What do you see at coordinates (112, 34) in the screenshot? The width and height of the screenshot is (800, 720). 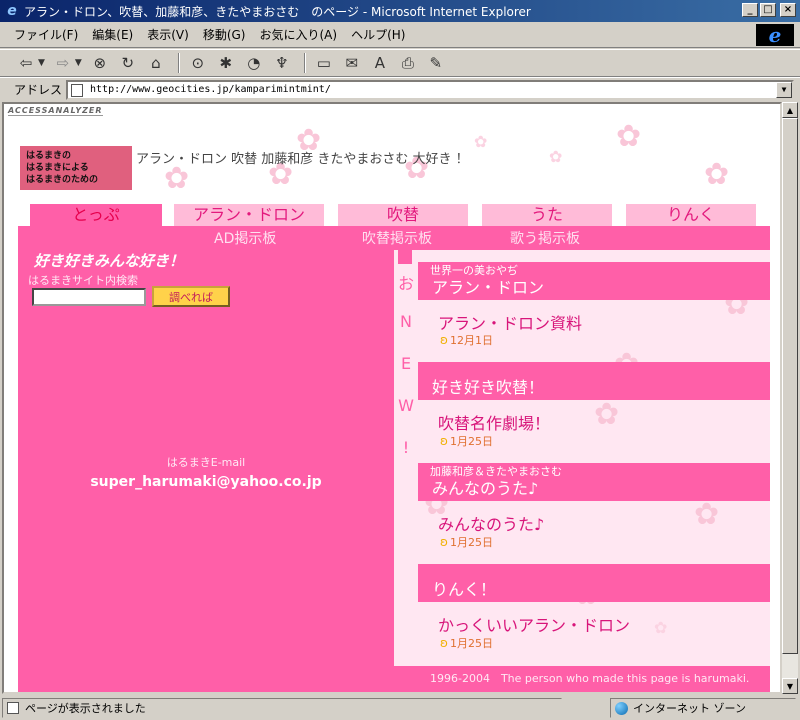 I see `menu-edit: 編集(E)` at bounding box center [112, 34].